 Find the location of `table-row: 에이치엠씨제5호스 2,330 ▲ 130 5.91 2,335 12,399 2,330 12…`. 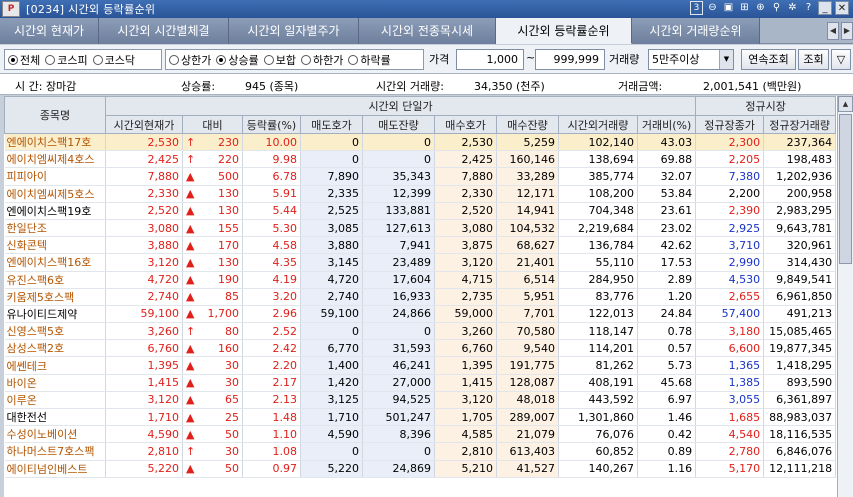

table-row: 에이치엠씨제5호스 2,330 ▲ 130 5.91 2,335 12,399 2,330 12… is located at coordinates (420, 194).